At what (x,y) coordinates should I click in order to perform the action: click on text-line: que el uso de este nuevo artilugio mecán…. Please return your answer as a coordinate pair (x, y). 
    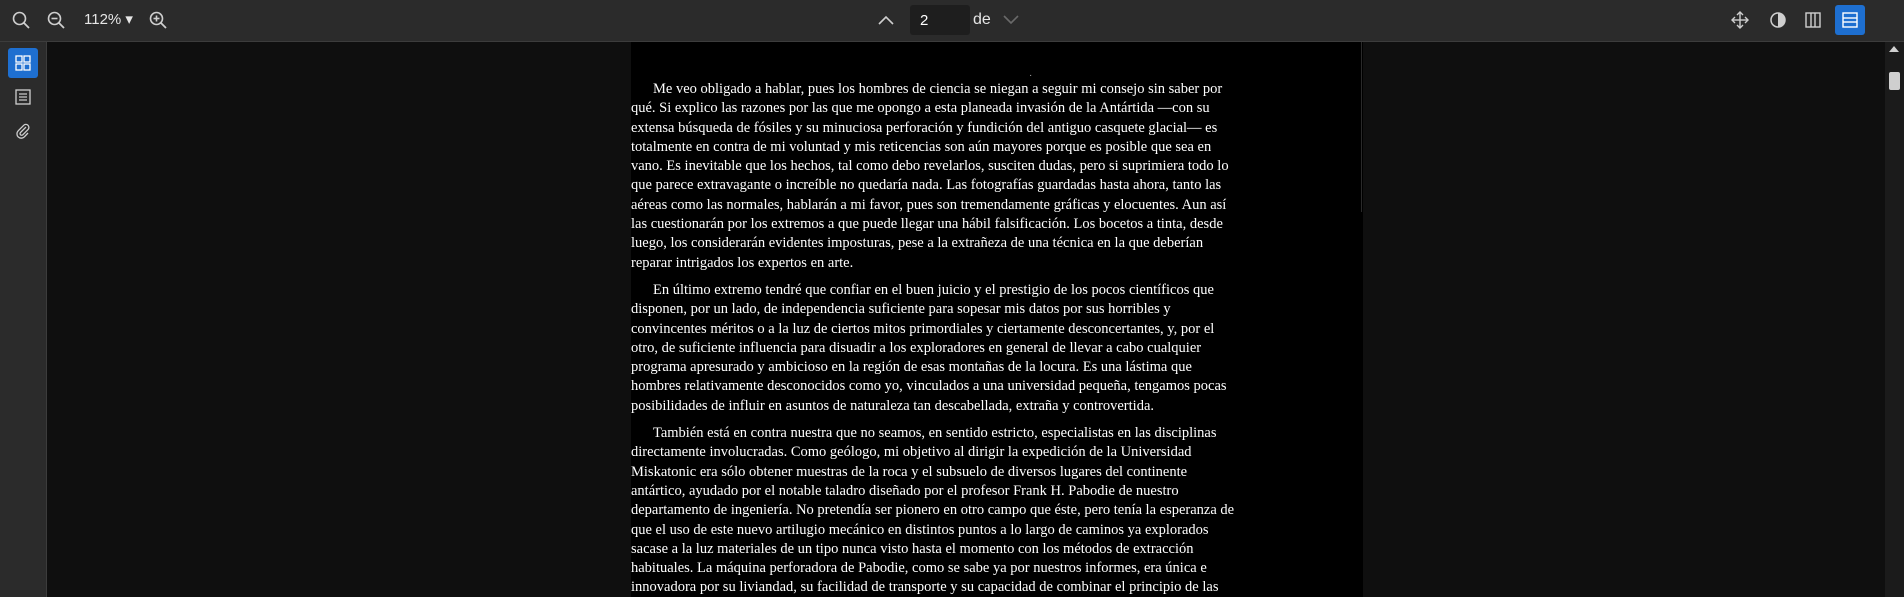
    Looking at the image, I should click on (920, 529).